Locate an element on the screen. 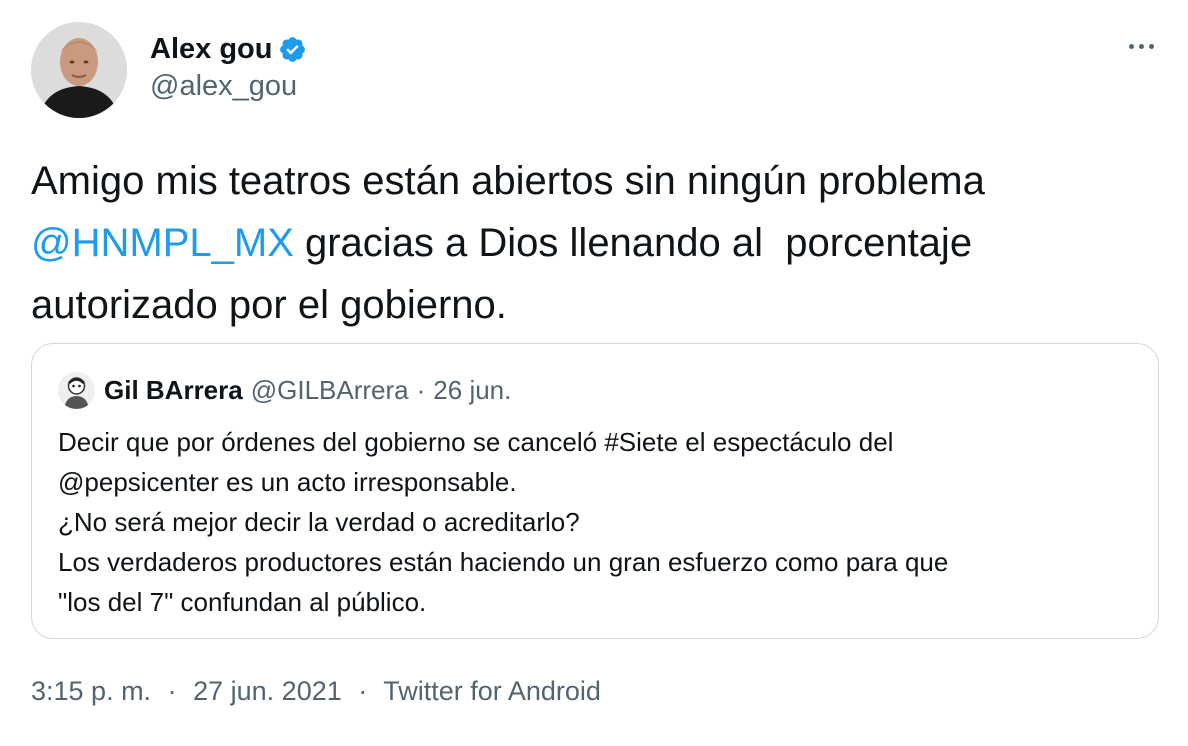 This screenshot has height=746, width=1188. author-name-row: Alex gou is located at coordinates (228, 49).